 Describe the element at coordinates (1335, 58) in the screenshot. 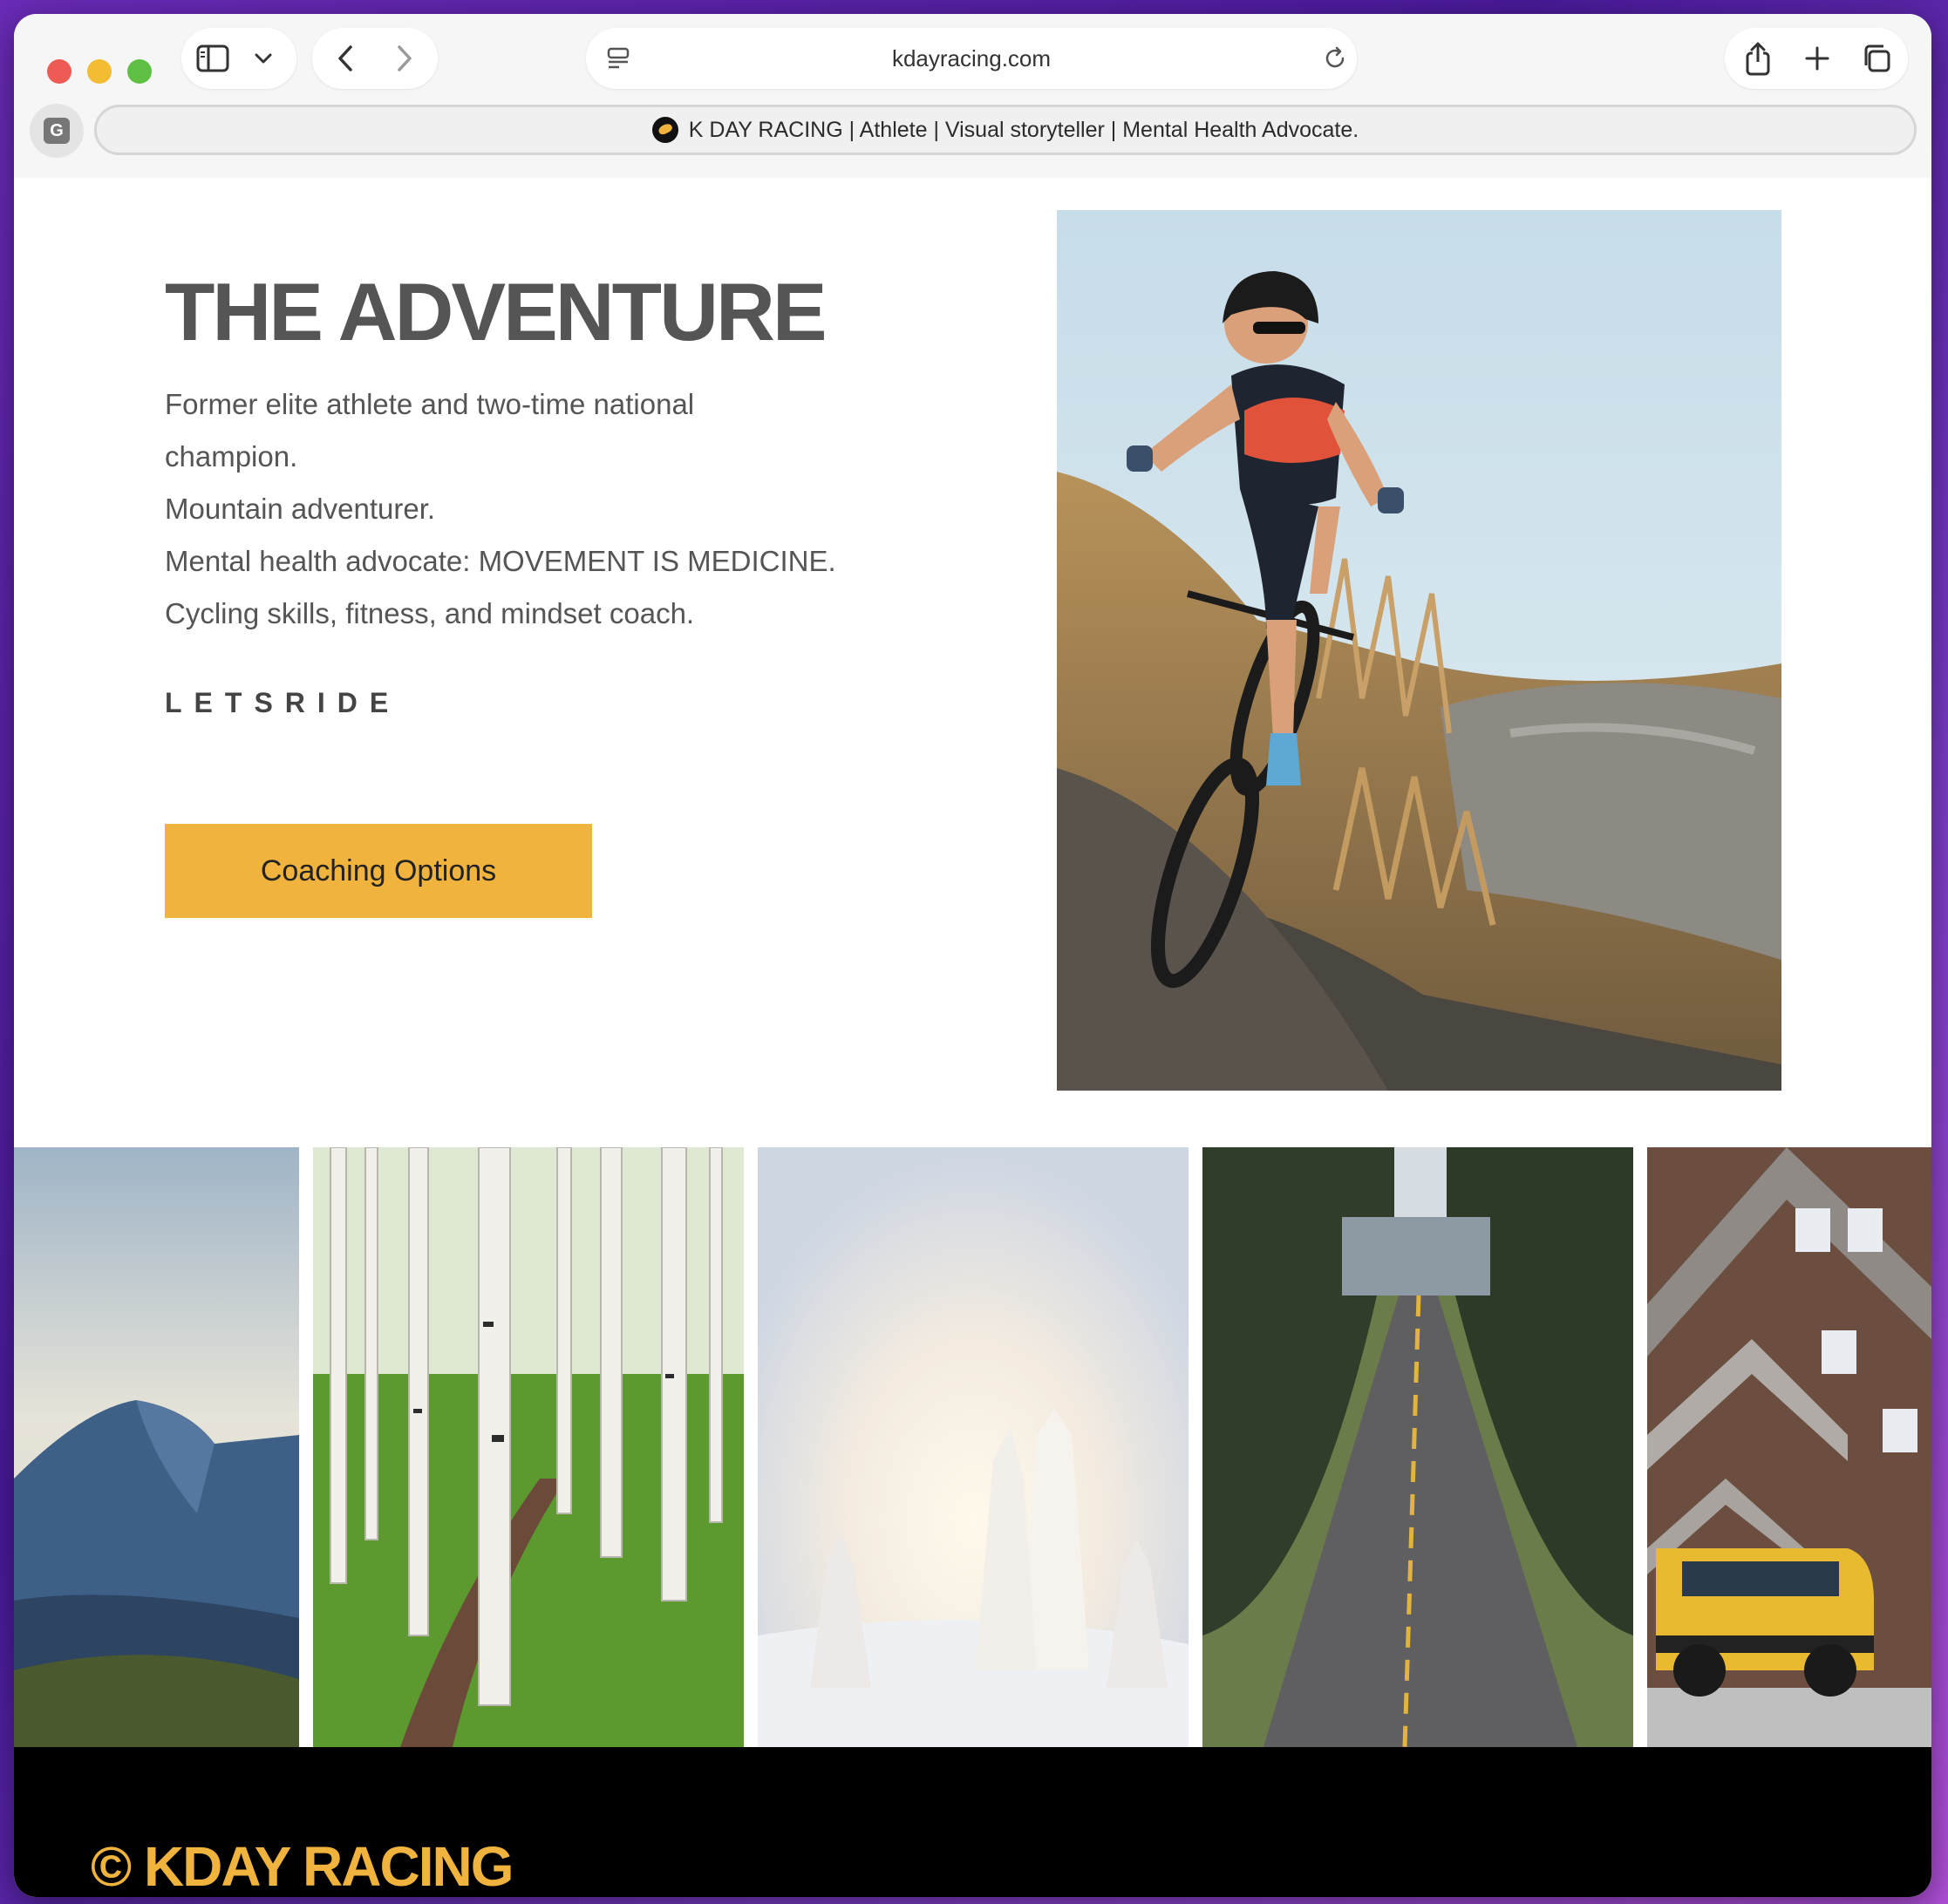

I see `reload-icon` at that location.